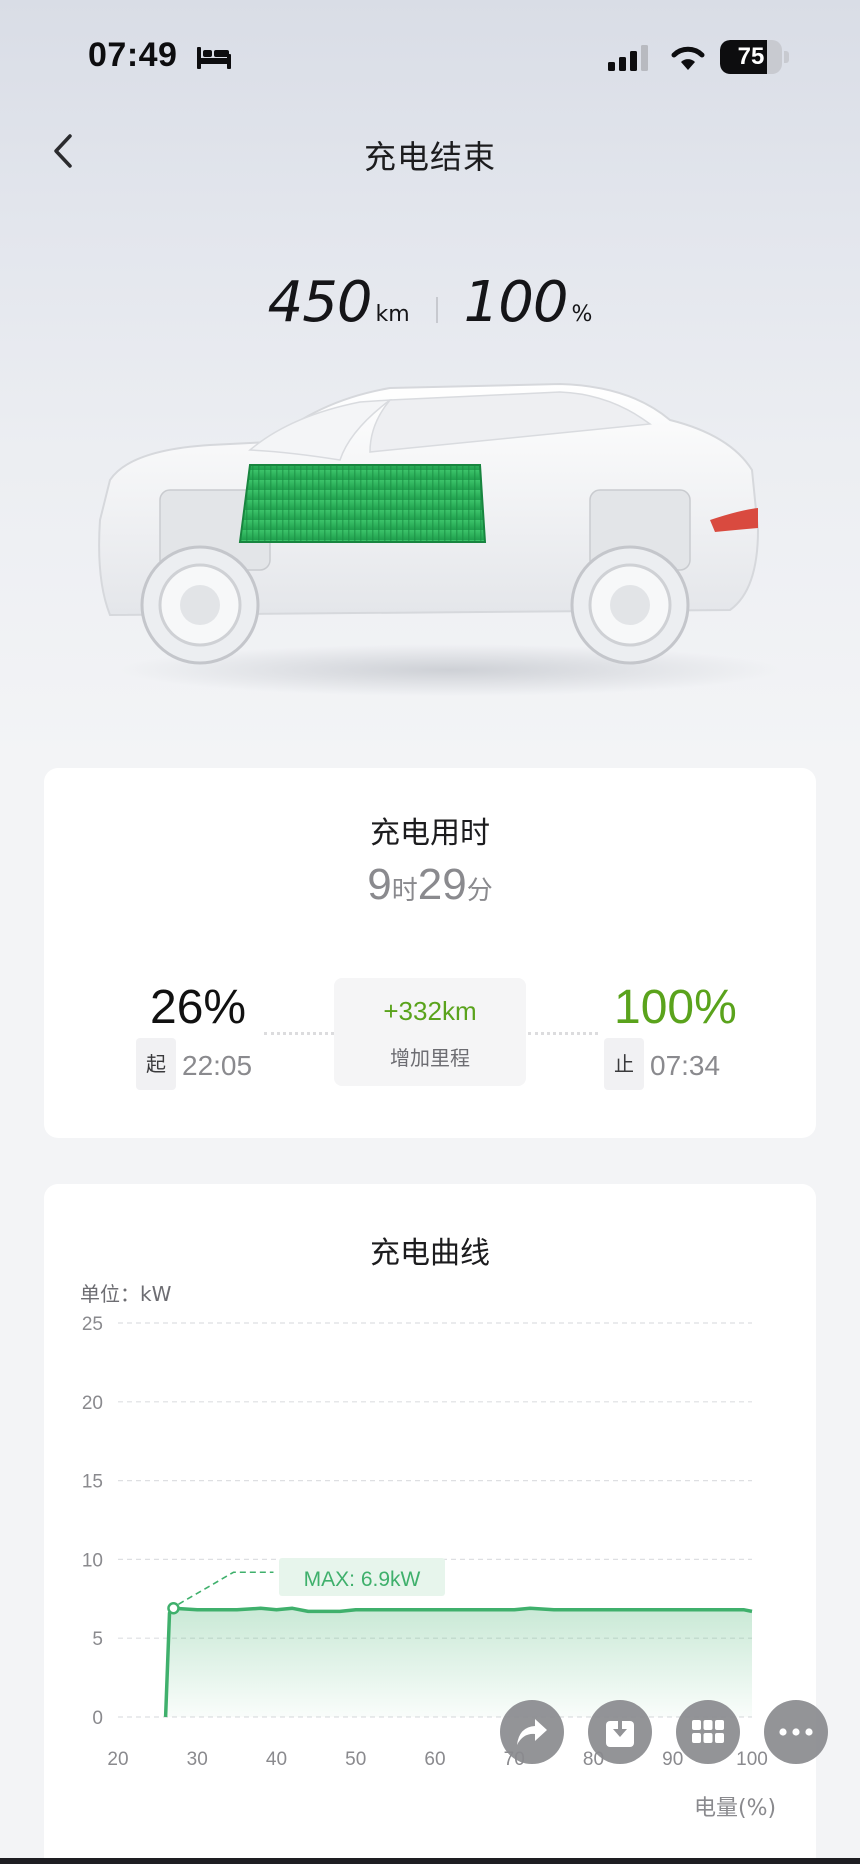 Image resolution: width=860 pixels, height=1864 pixels. What do you see at coordinates (299, 1033) in the screenshot?
I see `dotted-connector-left` at bounding box center [299, 1033].